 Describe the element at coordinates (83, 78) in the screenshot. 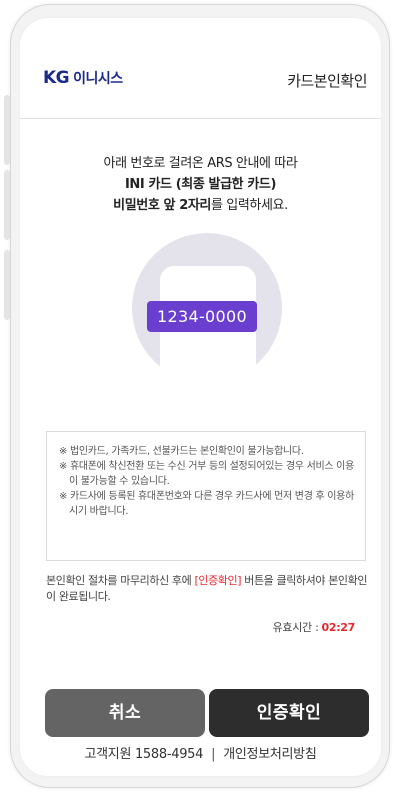

I see `kg-inicis-logo: KG 이니시스` at that location.